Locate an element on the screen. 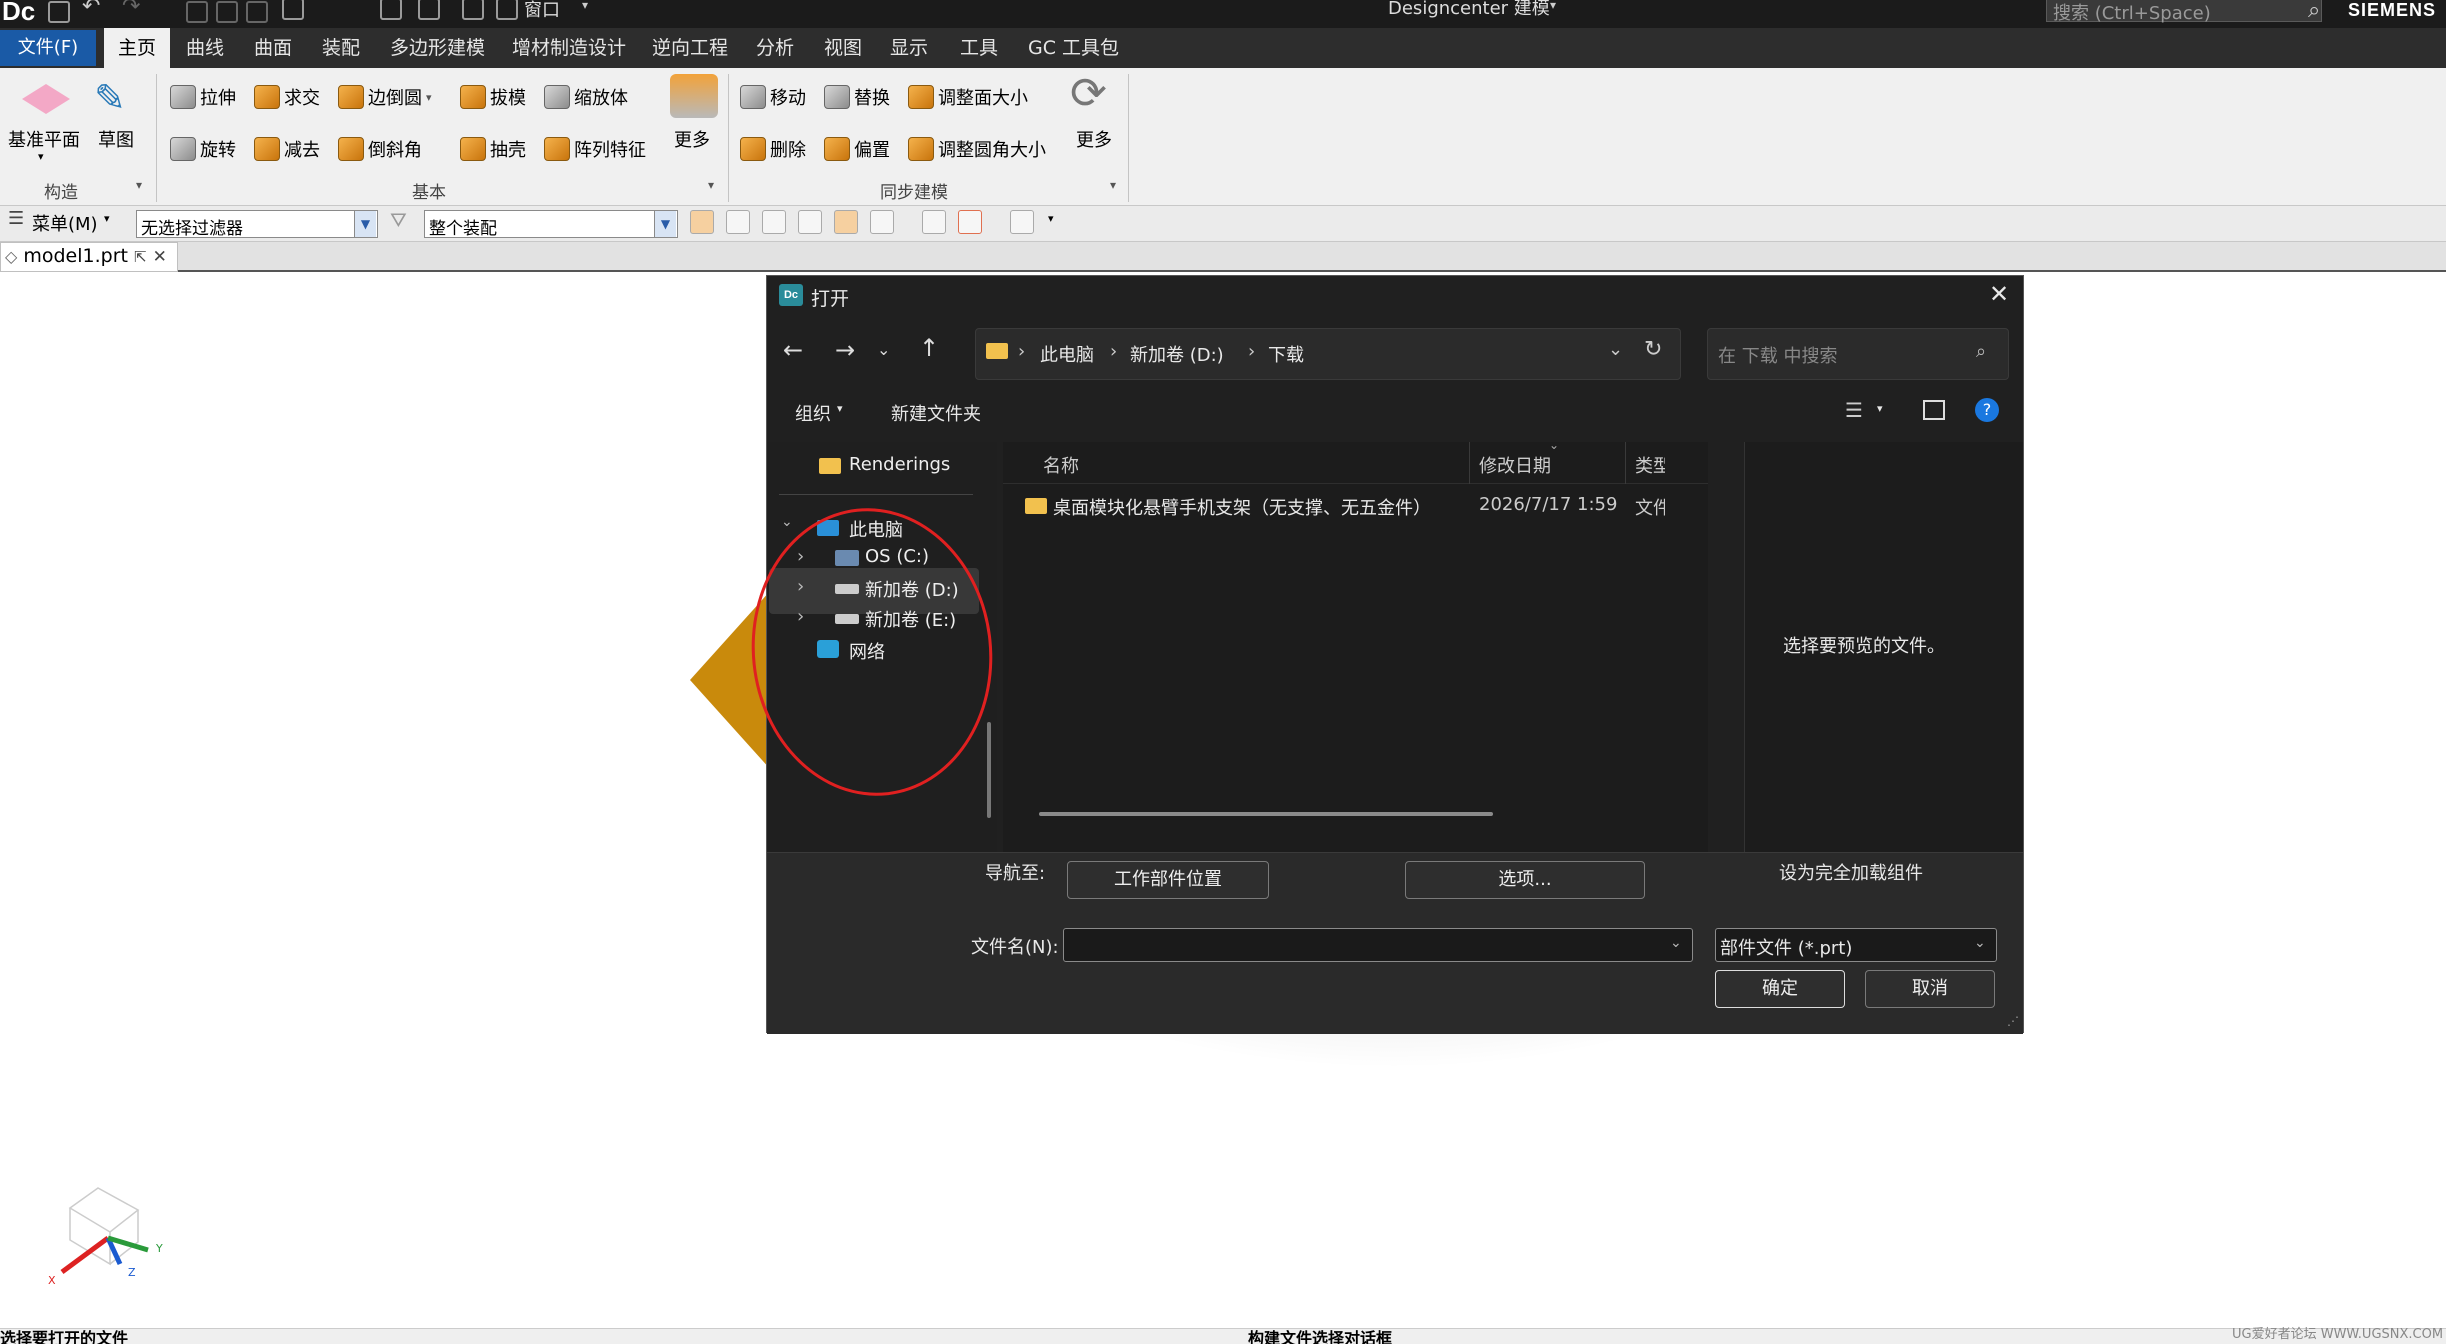  tab-tools: 工具 is located at coordinates (979, 48).